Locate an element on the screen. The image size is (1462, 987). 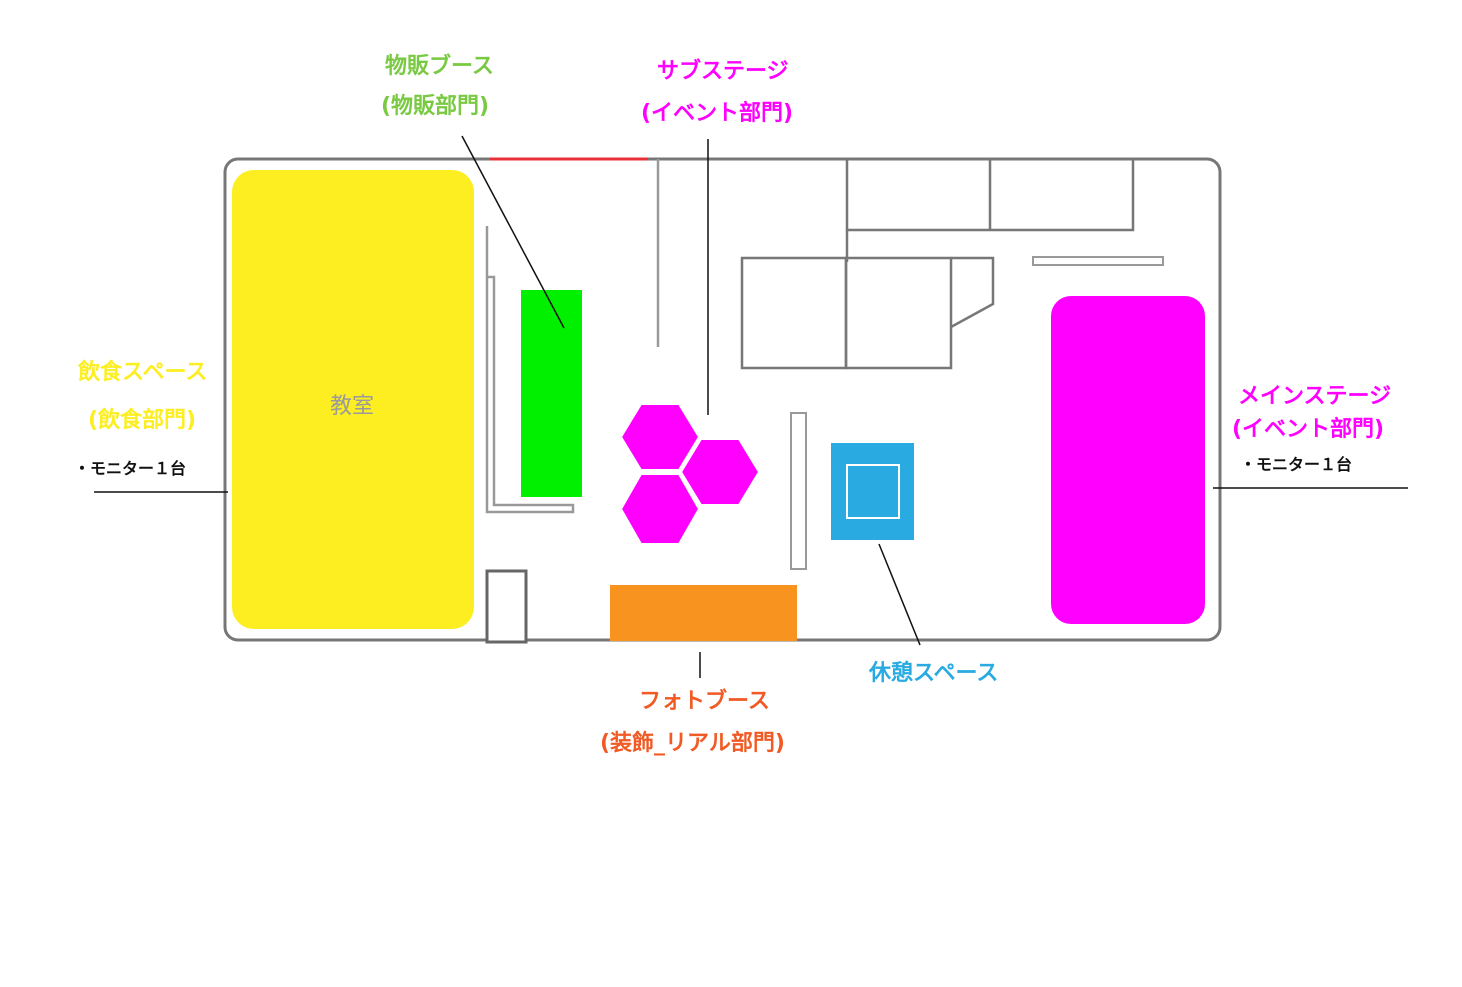
rest-area is located at coordinates (872, 491).